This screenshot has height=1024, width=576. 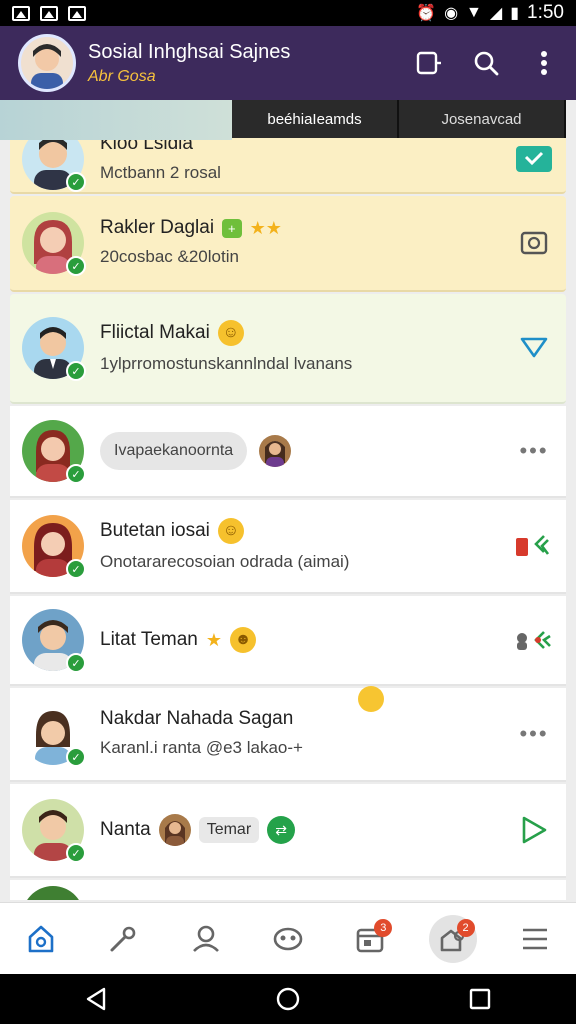 I want to click on search-icon, so click(x=486, y=63).